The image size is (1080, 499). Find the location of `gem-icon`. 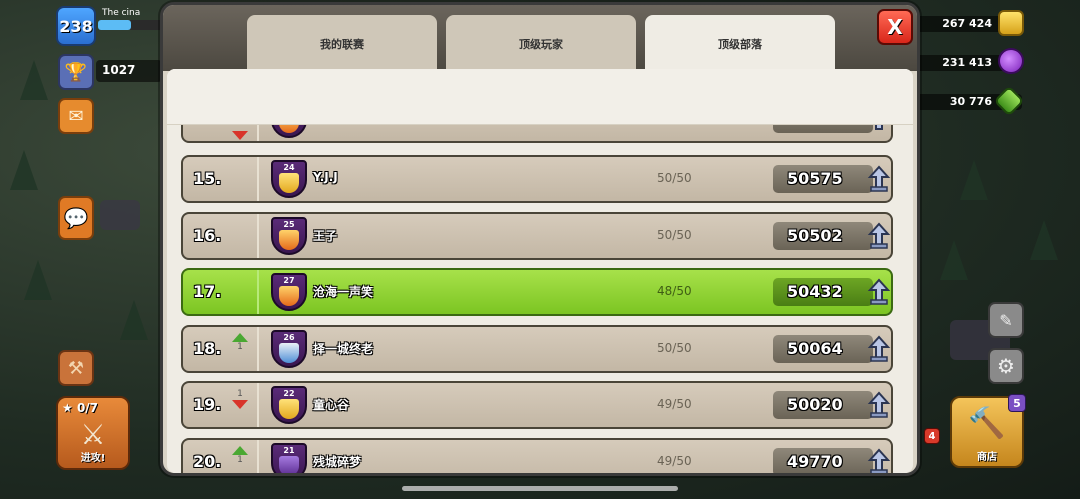

gem-icon is located at coordinates (1009, 101).